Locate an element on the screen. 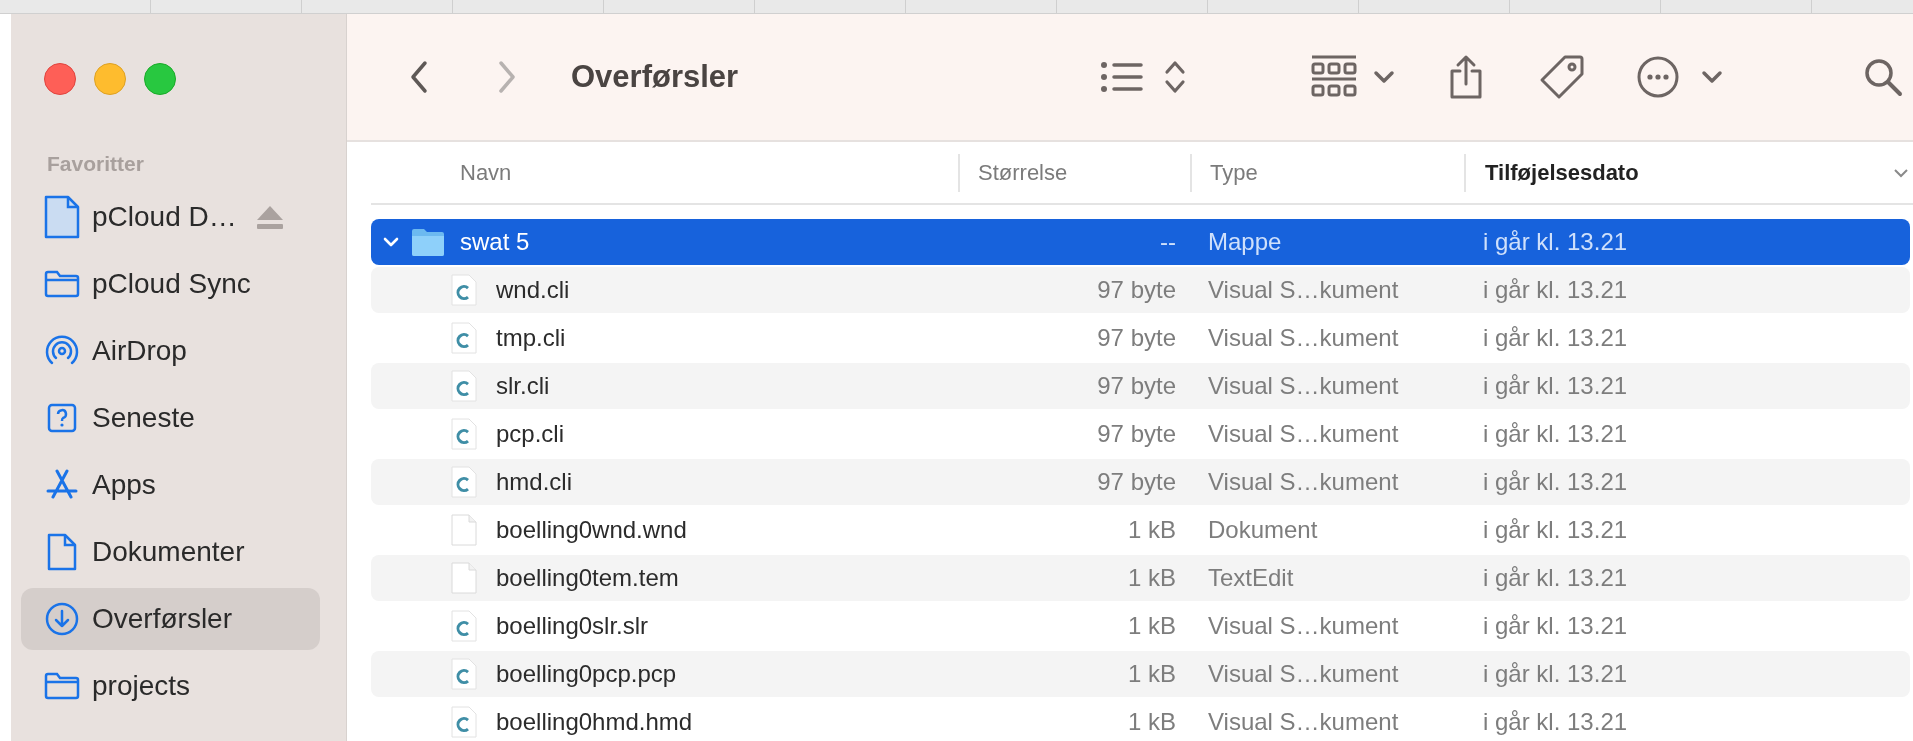  file-row: wnd.cli 97 byte Visual S…kument i går kl. 13.21 is located at coordinates (1140, 290).